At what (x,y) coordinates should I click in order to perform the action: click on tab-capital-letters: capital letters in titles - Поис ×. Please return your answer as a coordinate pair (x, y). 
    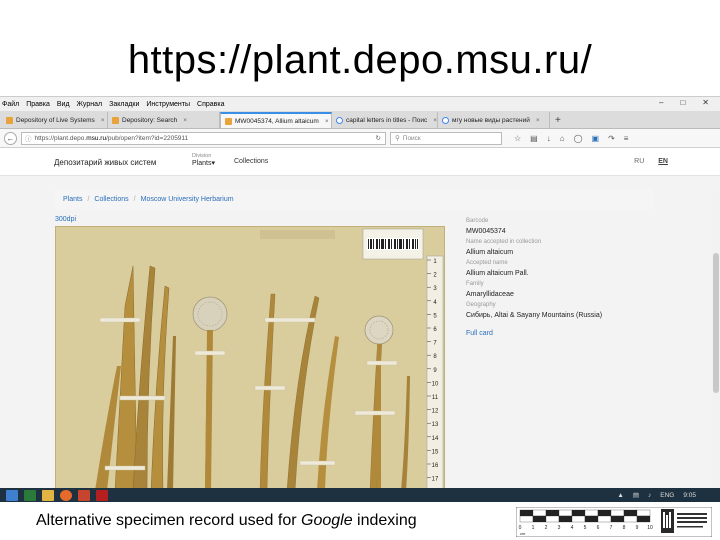
    Looking at the image, I should click on (385, 120).